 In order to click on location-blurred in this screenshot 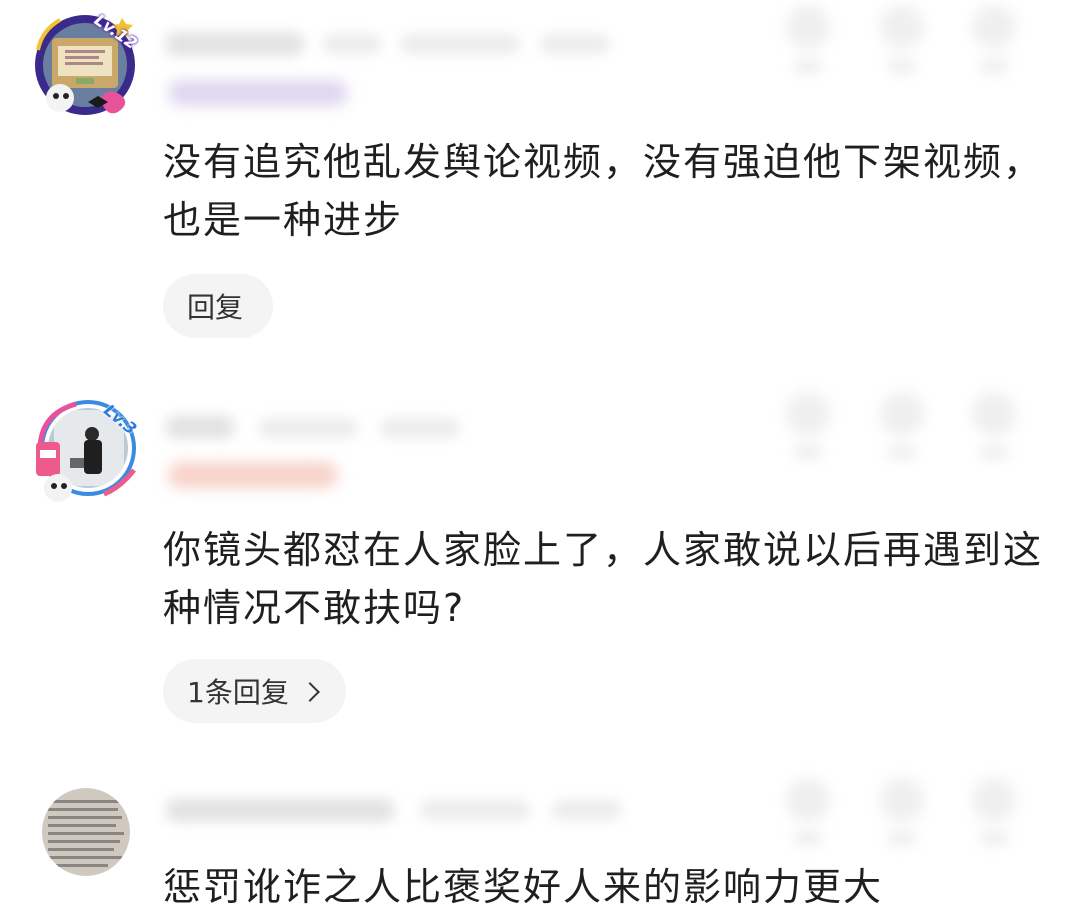, I will do `click(587, 810)`.